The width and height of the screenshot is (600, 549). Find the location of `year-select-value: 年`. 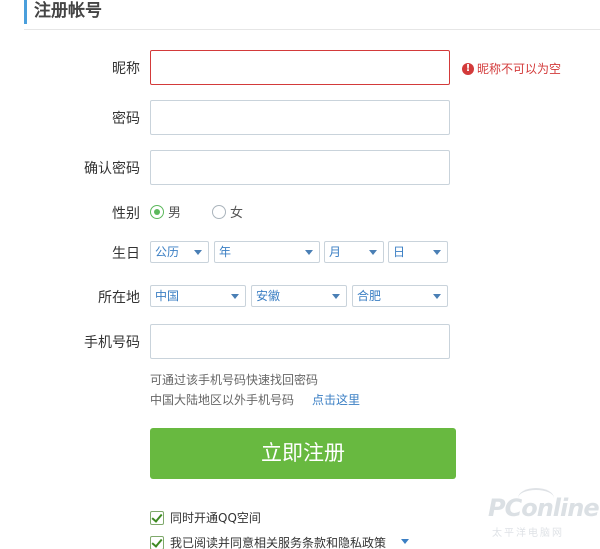

year-select-value: 年 is located at coordinates (225, 252).